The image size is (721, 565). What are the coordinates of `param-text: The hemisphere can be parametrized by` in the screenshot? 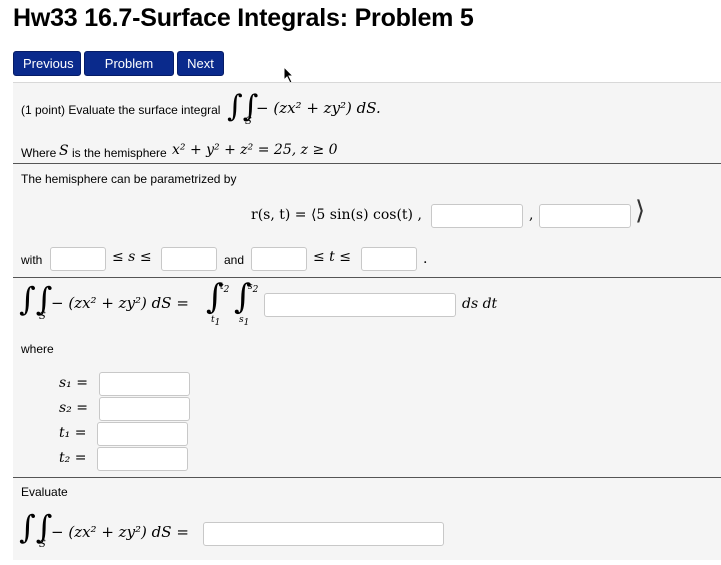 It's located at (129, 179).